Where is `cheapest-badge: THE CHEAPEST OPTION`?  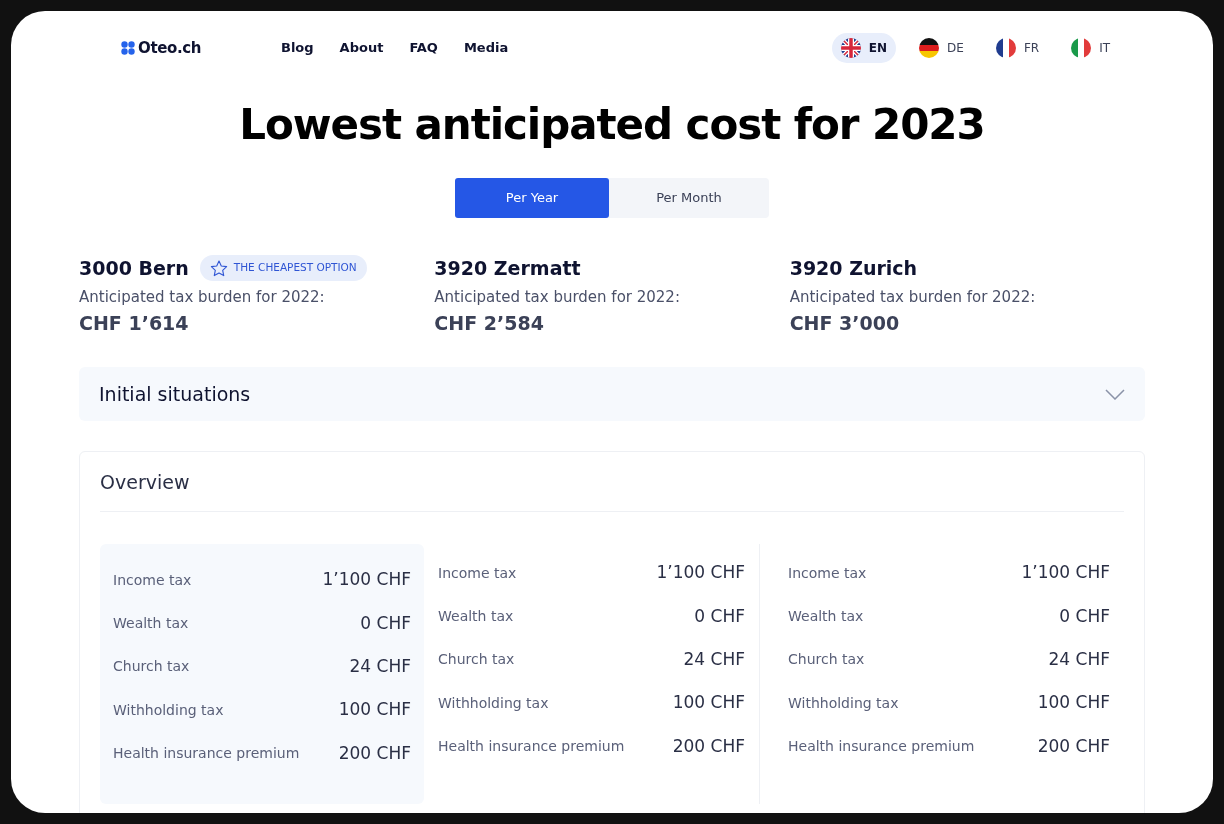 cheapest-badge: THE CHEAPEST OPTION is located at coordinates (283, 268).